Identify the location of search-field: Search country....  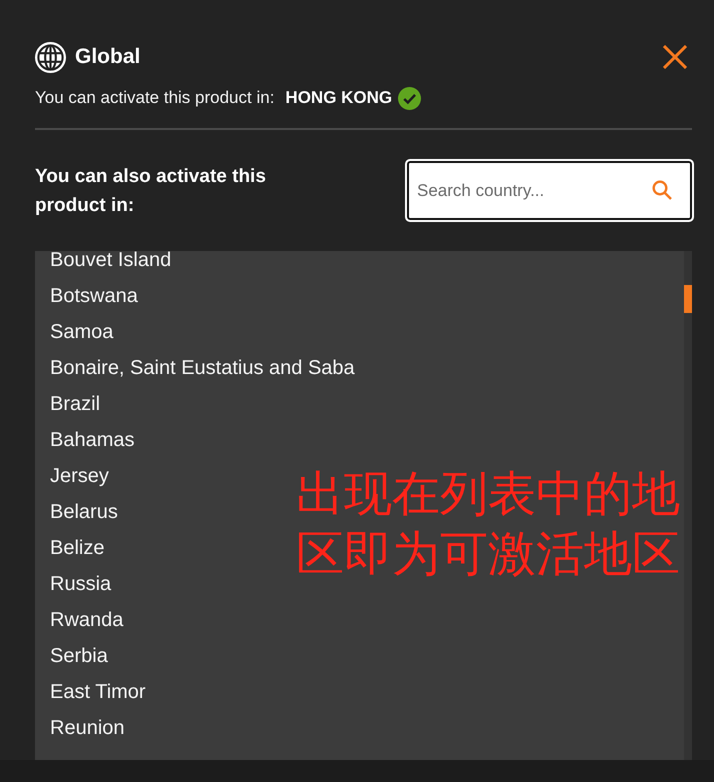
(549, 190).